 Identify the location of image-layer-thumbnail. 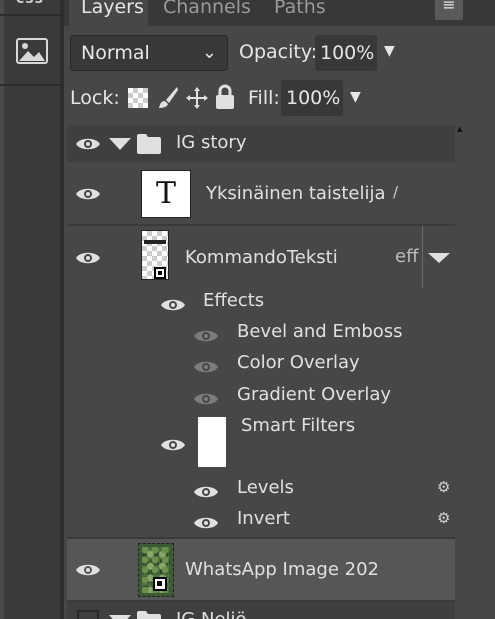
(156, 570).